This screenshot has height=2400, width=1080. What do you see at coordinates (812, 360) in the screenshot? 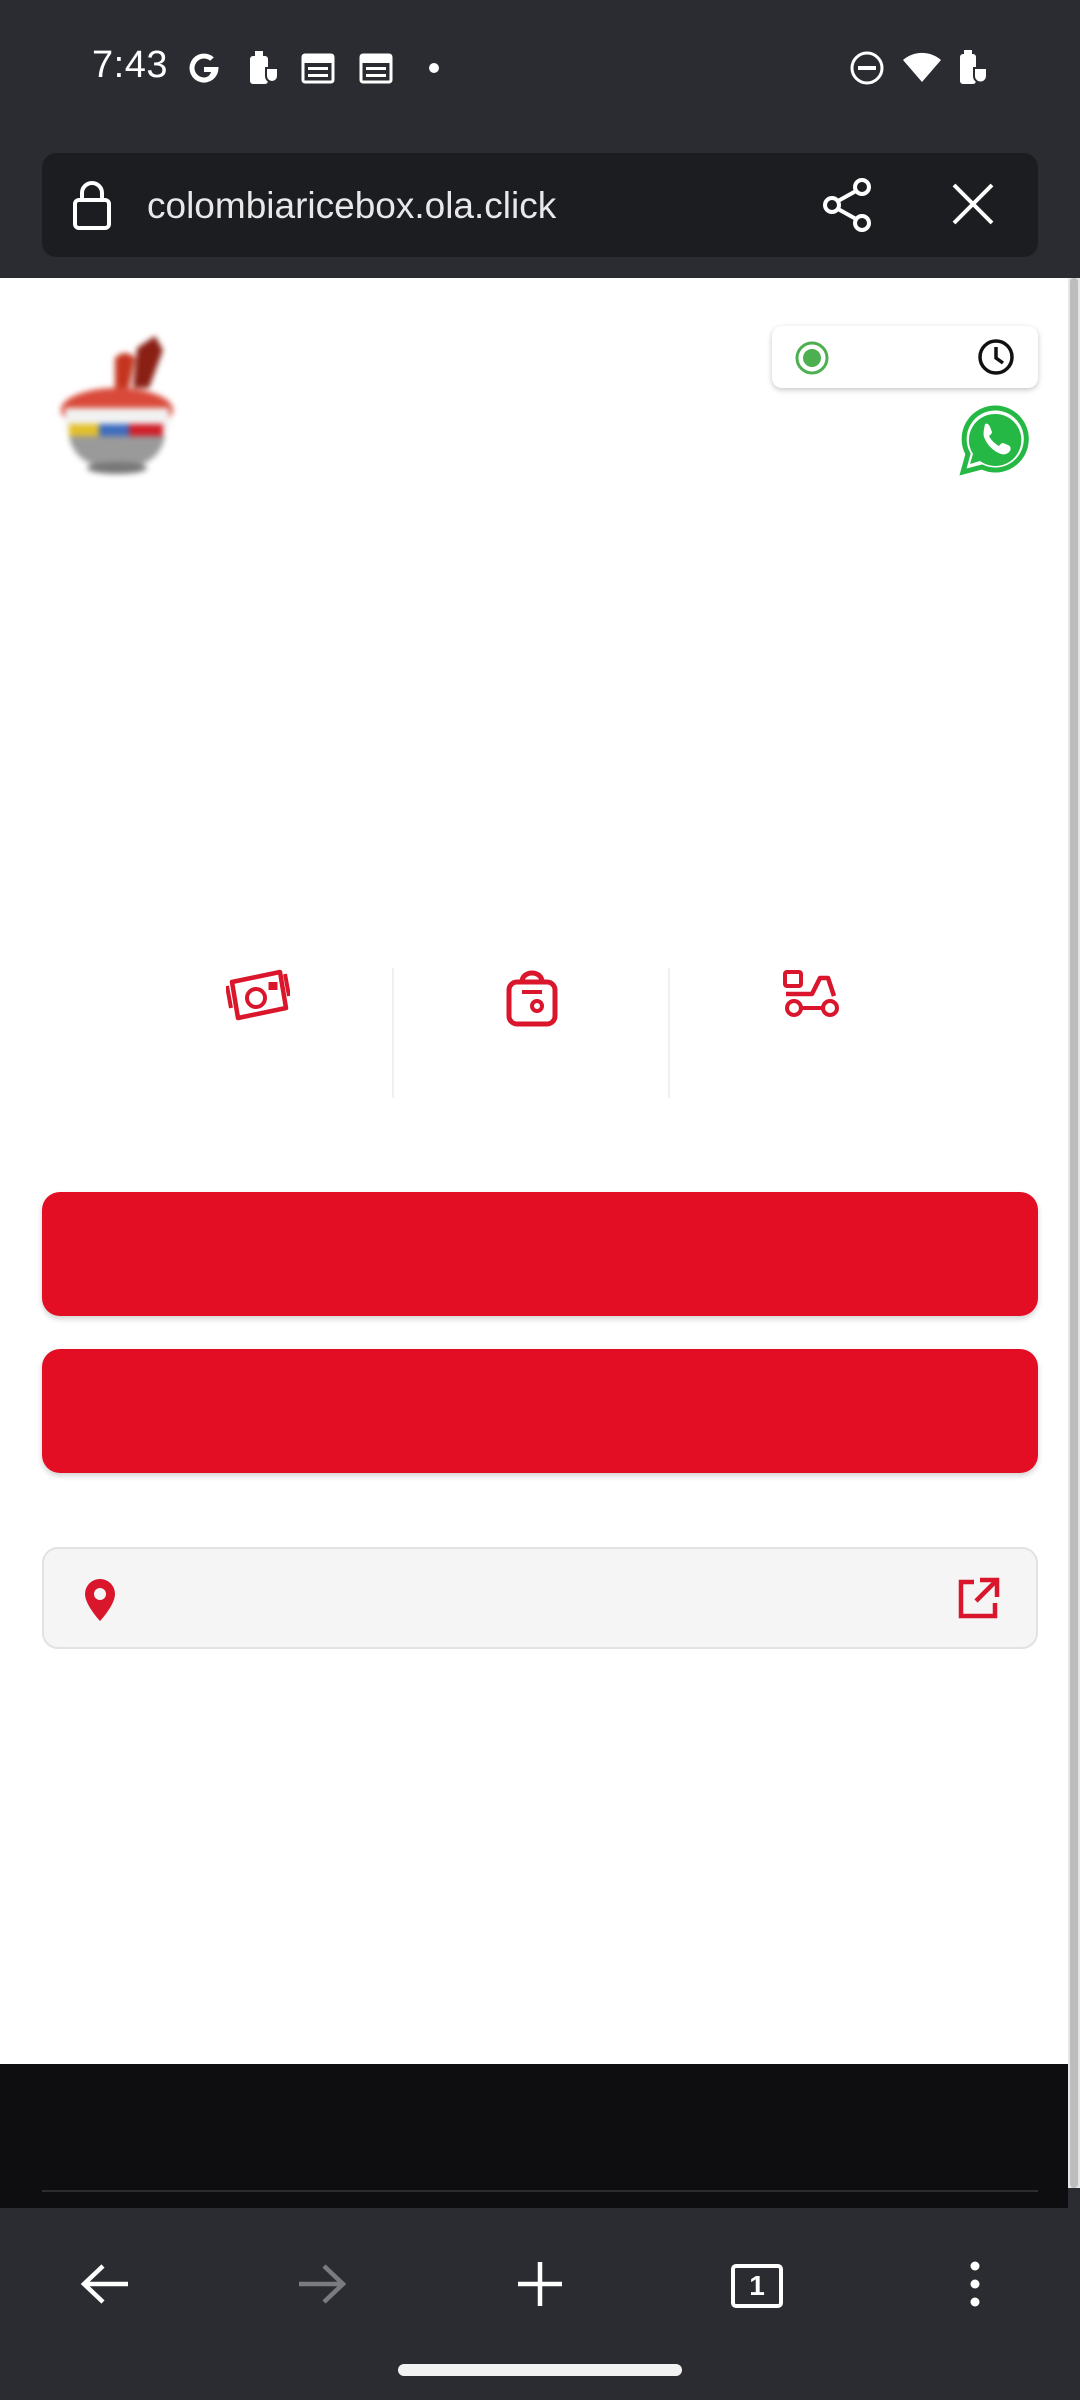
I see `open-status-dot-icon` at bounding box center [812, 360].